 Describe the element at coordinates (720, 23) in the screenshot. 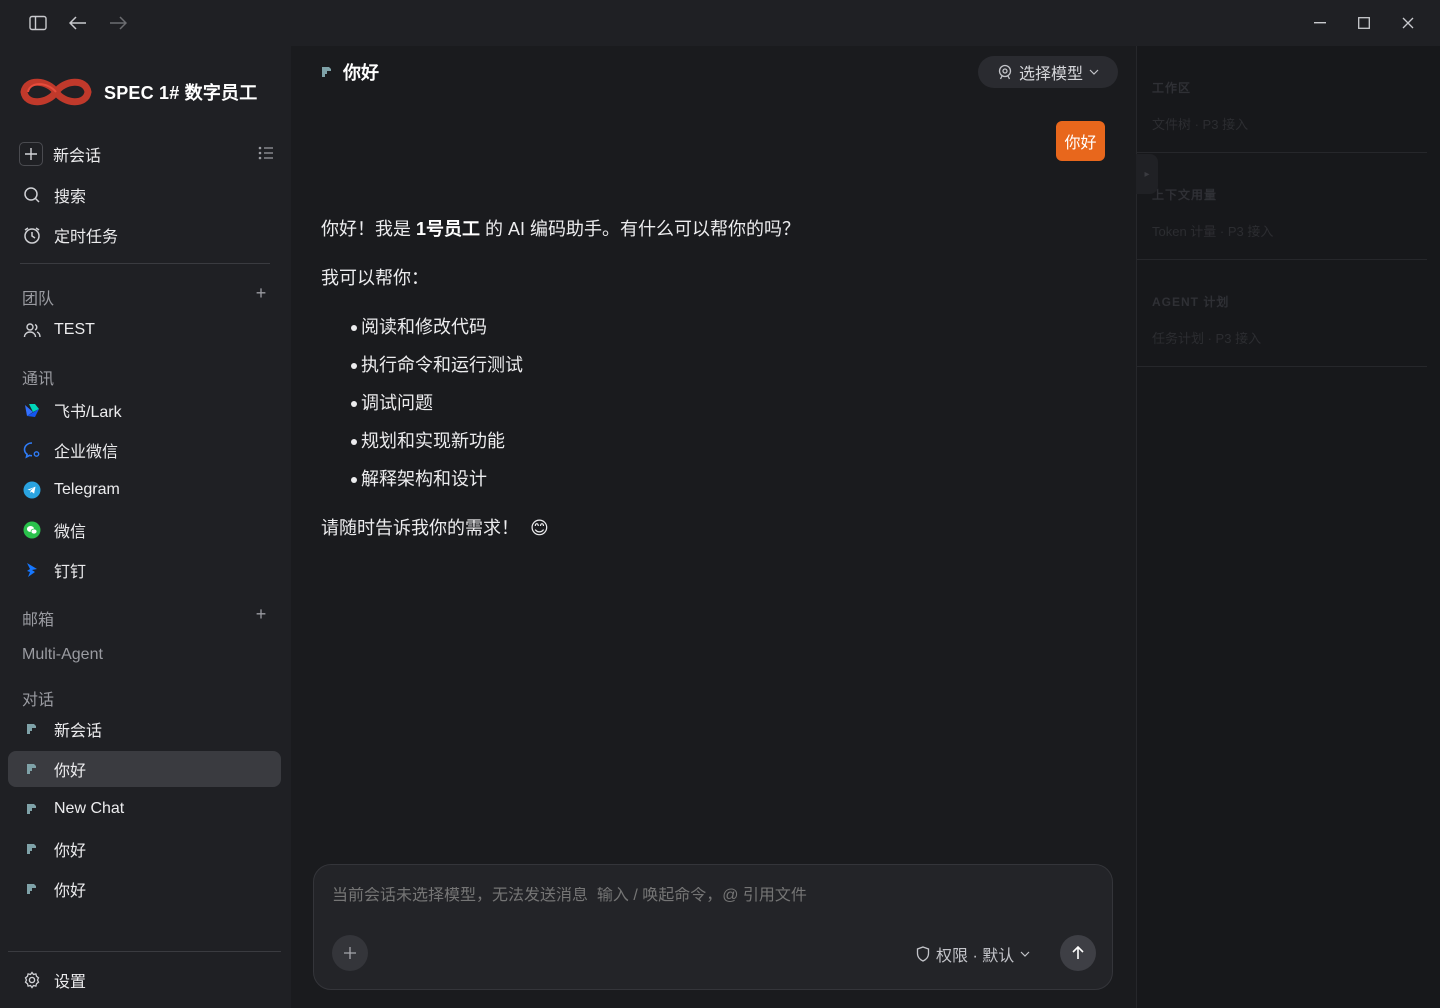

I see `title-bar` at that location.